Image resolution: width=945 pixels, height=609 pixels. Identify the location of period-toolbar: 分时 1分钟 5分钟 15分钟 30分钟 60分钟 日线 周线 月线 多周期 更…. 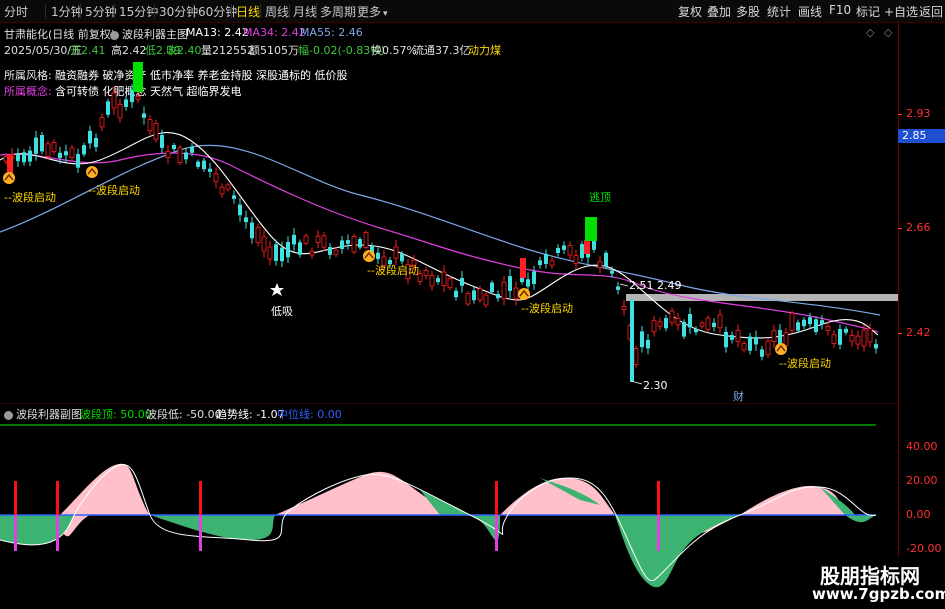
(472, 11).